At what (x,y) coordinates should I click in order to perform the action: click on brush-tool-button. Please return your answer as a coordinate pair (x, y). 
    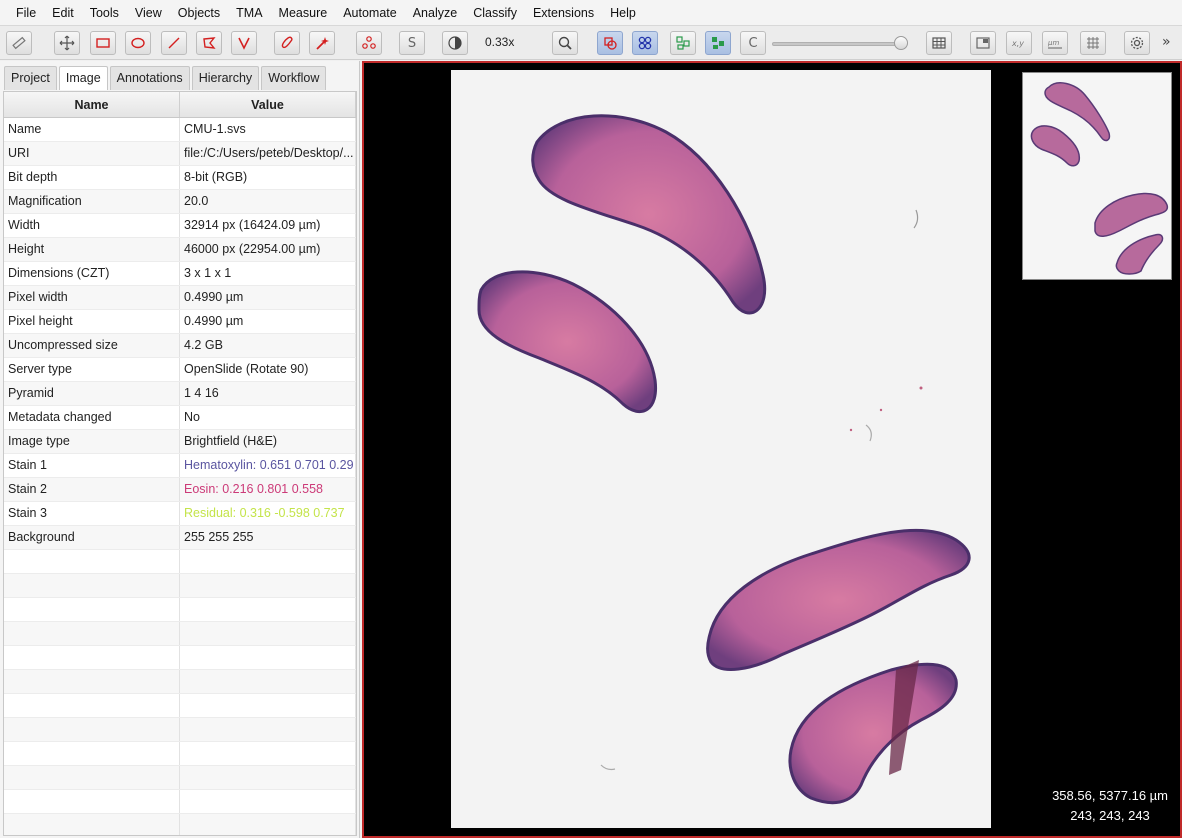
    Looking at the image, I should click on (287, 43).